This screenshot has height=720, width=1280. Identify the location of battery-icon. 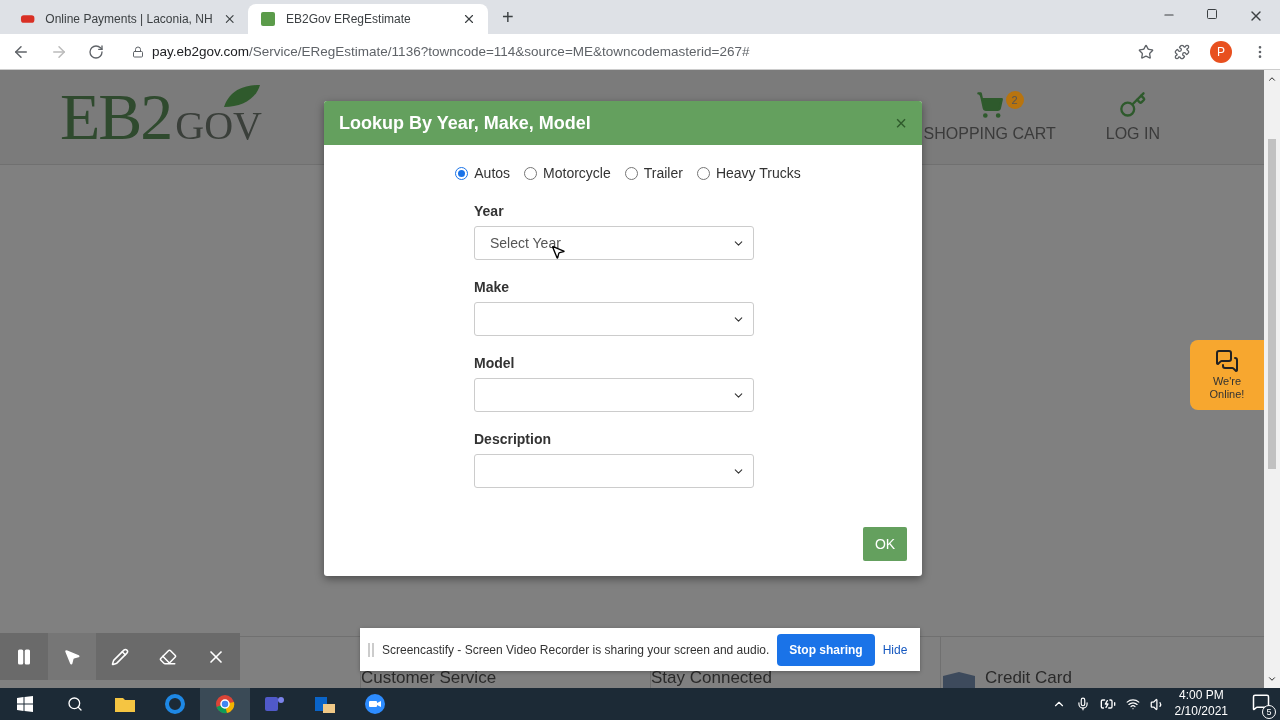
(1107, 704).